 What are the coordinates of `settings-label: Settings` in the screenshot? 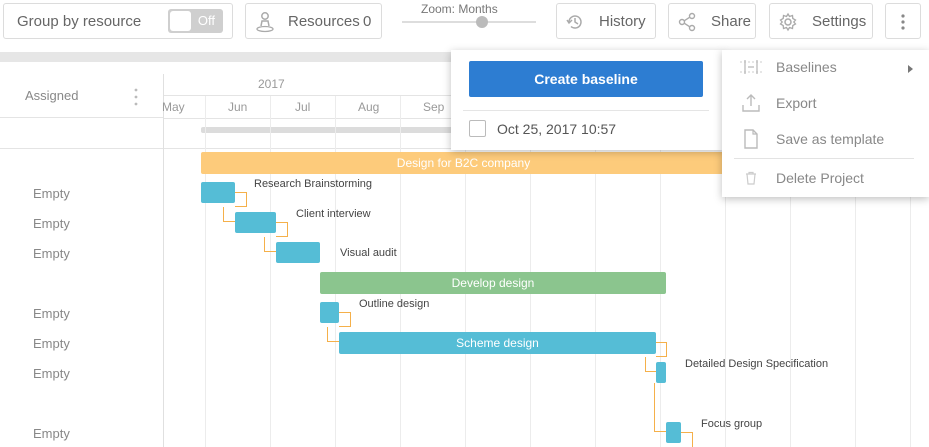 It's located at (839, 21).